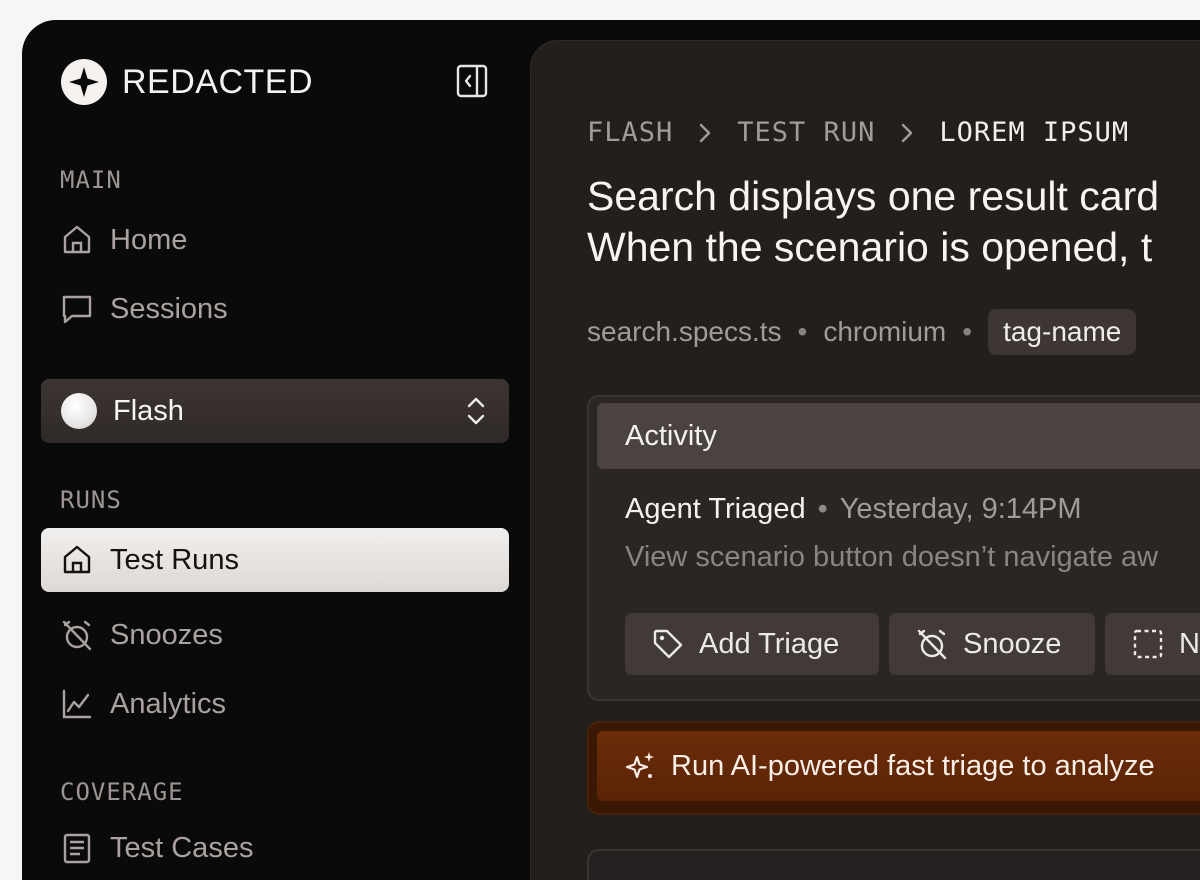  I want to click on breadcrumb-current: LOREM IPSUM, so click(1034, 132).